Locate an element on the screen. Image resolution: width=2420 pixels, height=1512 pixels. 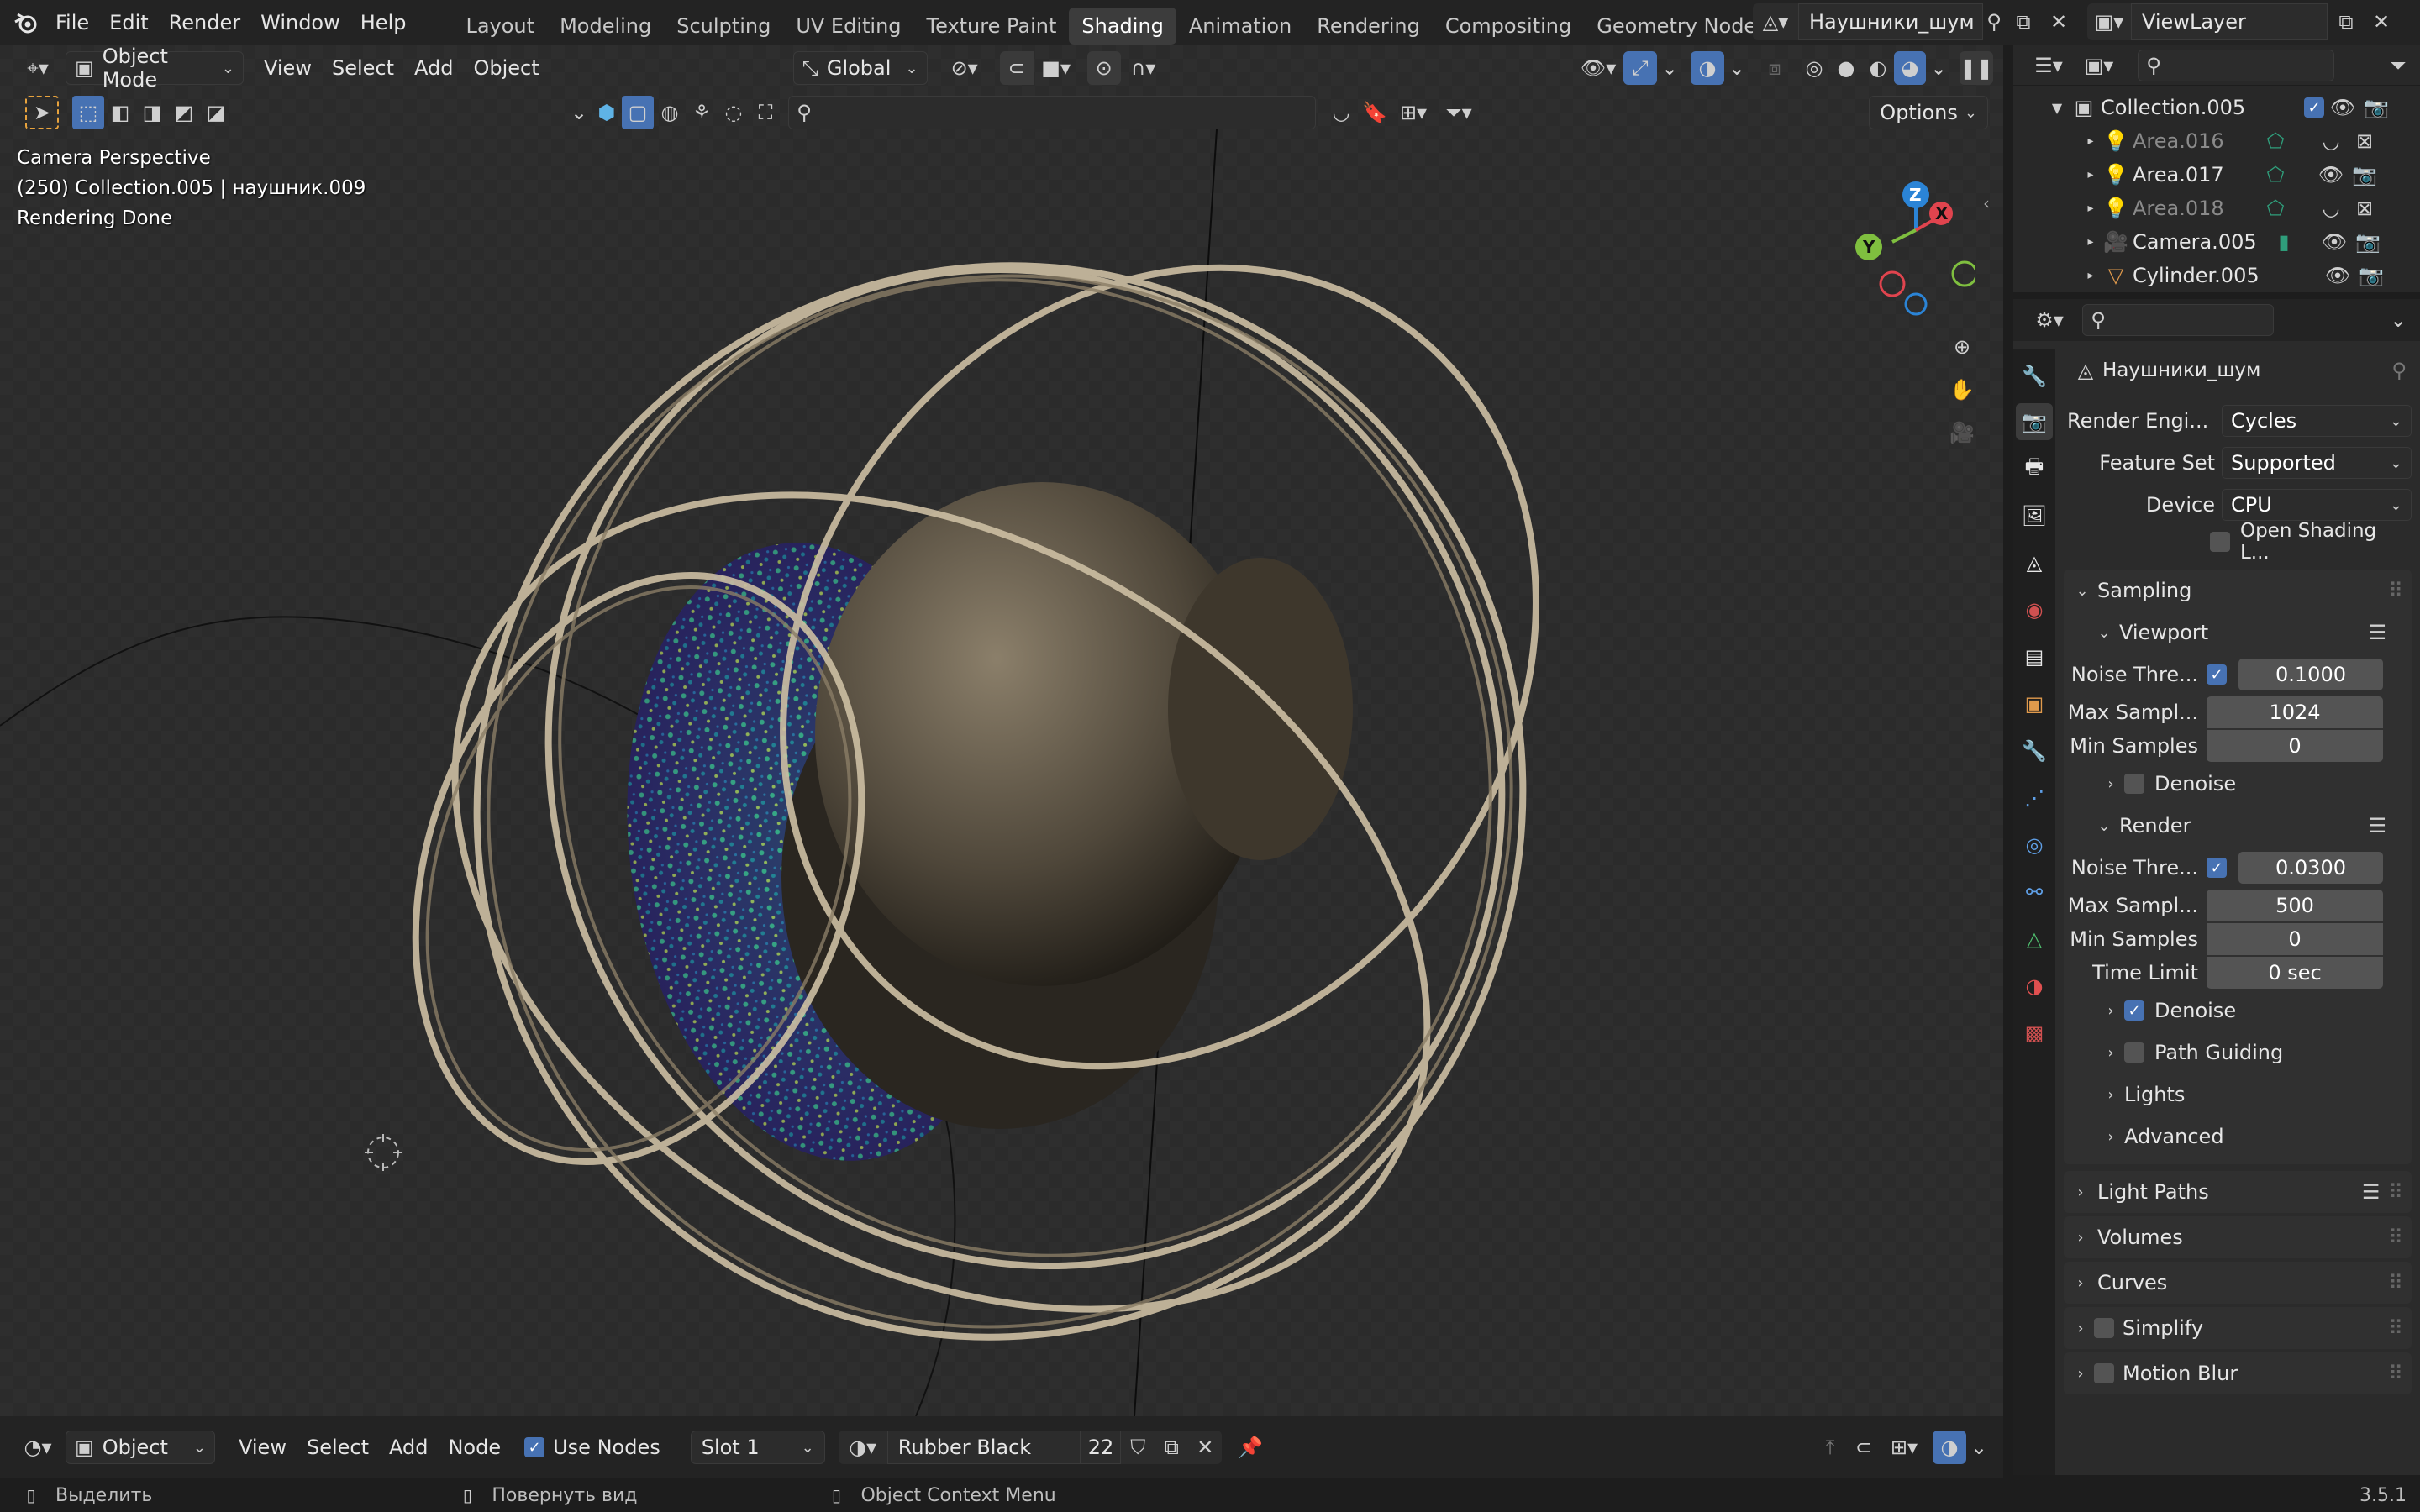
new-scene-icon: ⧉ is located at coordinates (2024, 21).